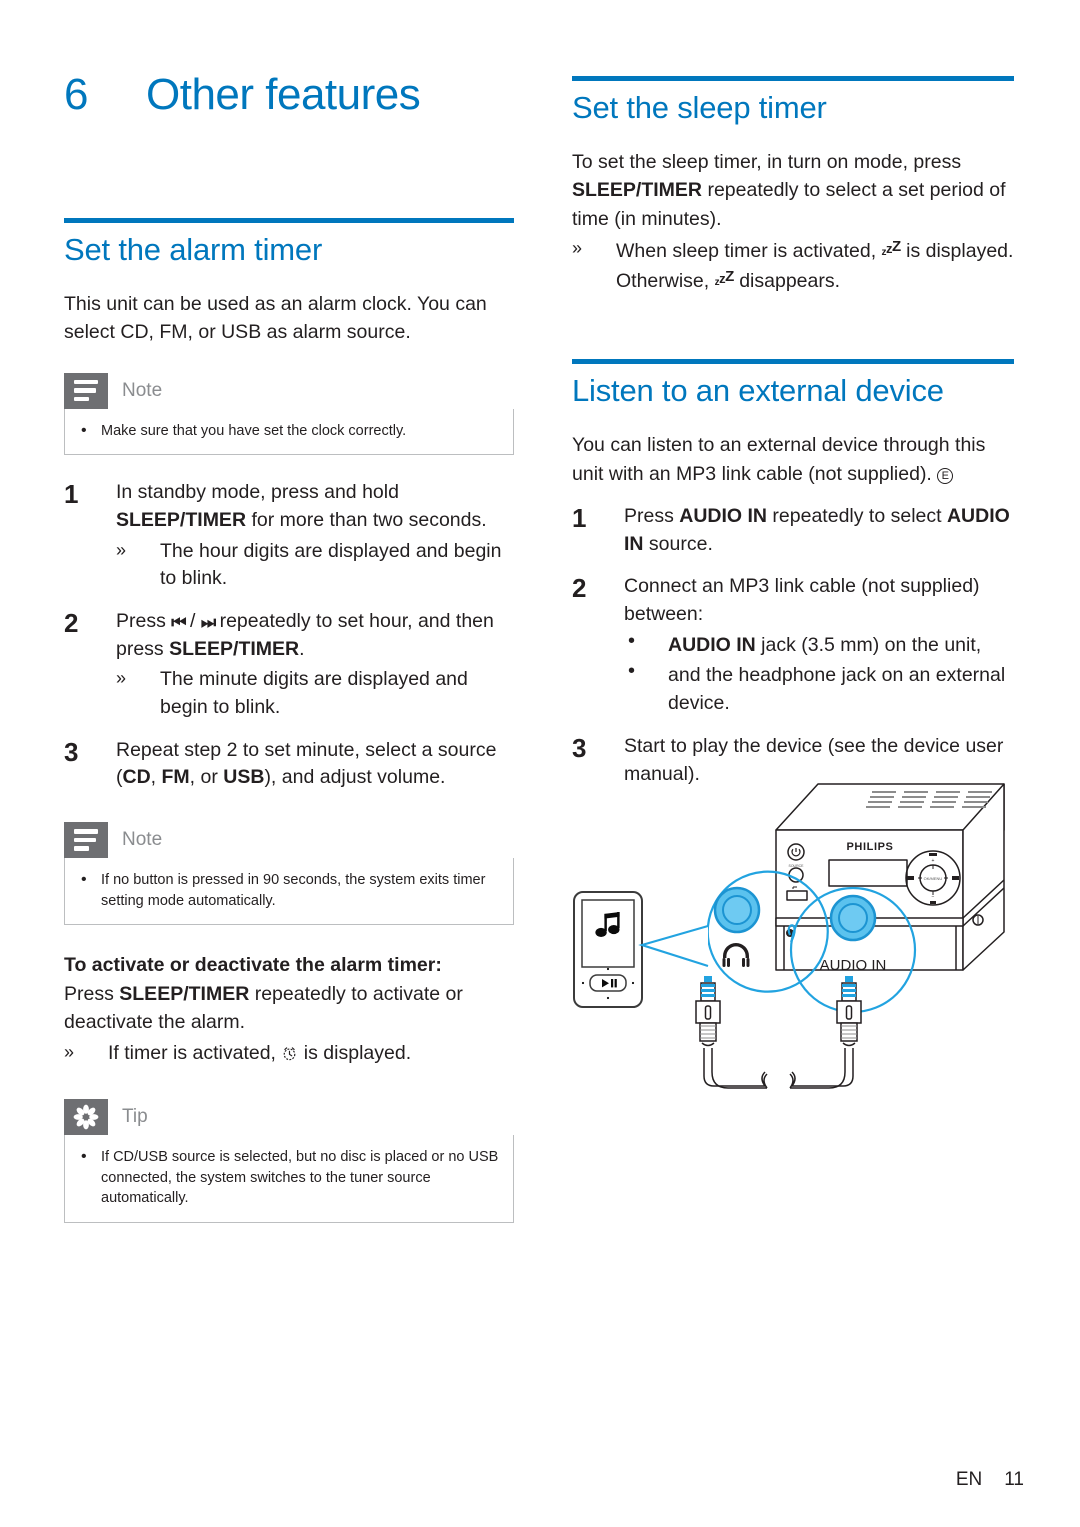 Image resolution: width=1080 pixels, height=1527 pixels. Describe the element at coordinates (283, 94) in the screenshot. I see `chapter-title: Other features` at that location.